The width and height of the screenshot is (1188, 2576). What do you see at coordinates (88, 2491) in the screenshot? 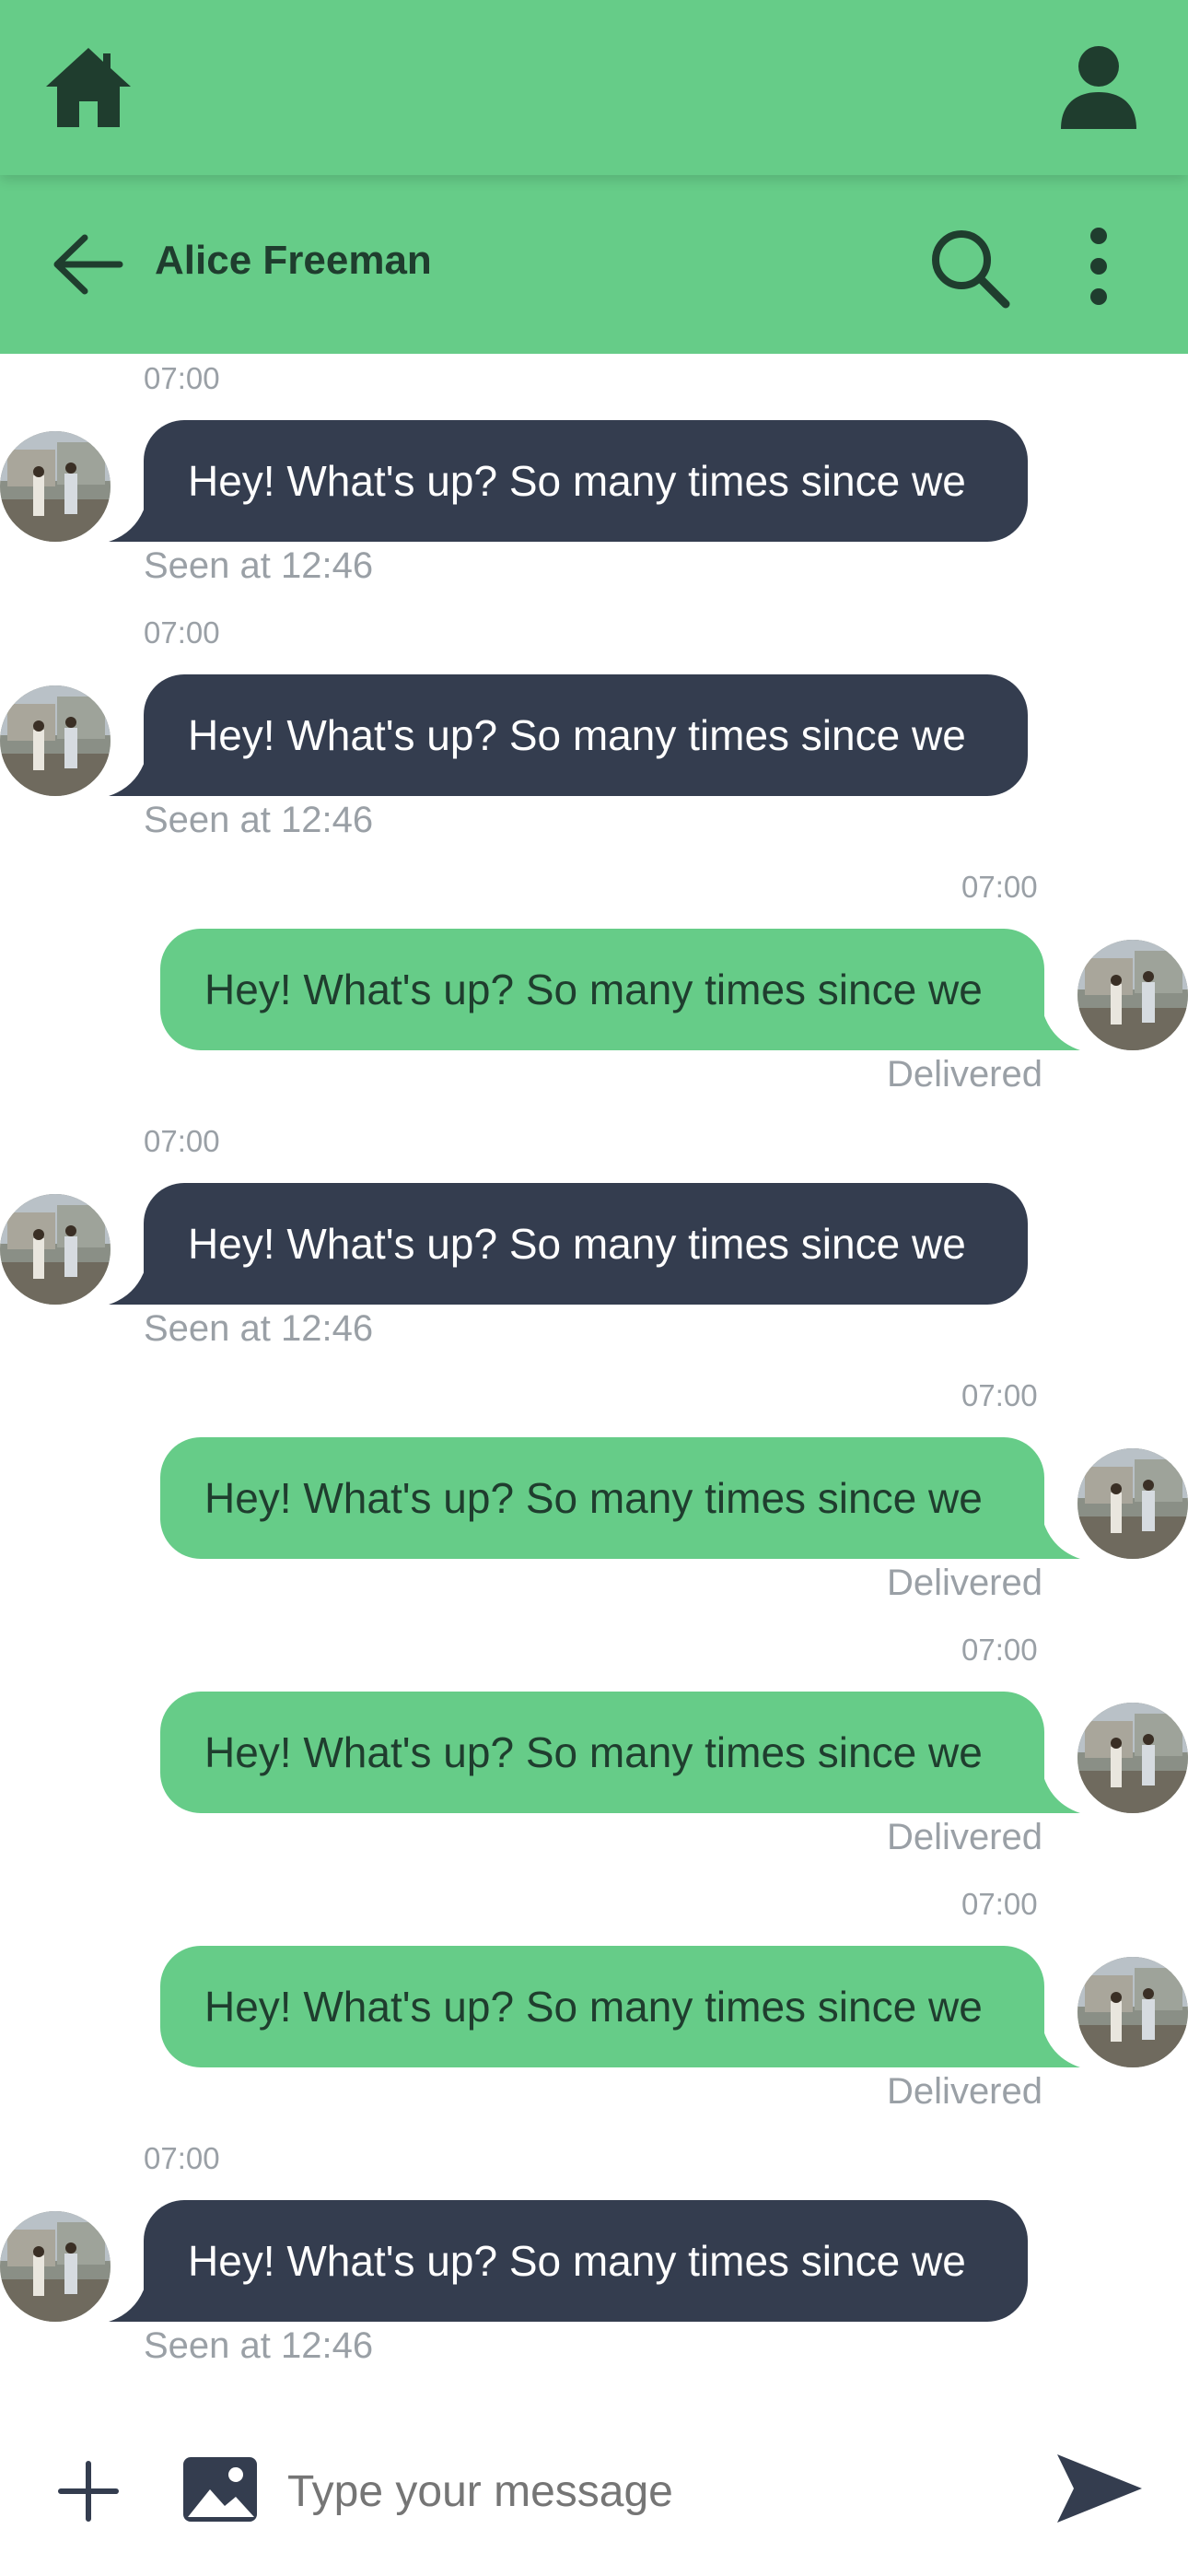
I see `plus-icon` at bounding box center [88, 2491].